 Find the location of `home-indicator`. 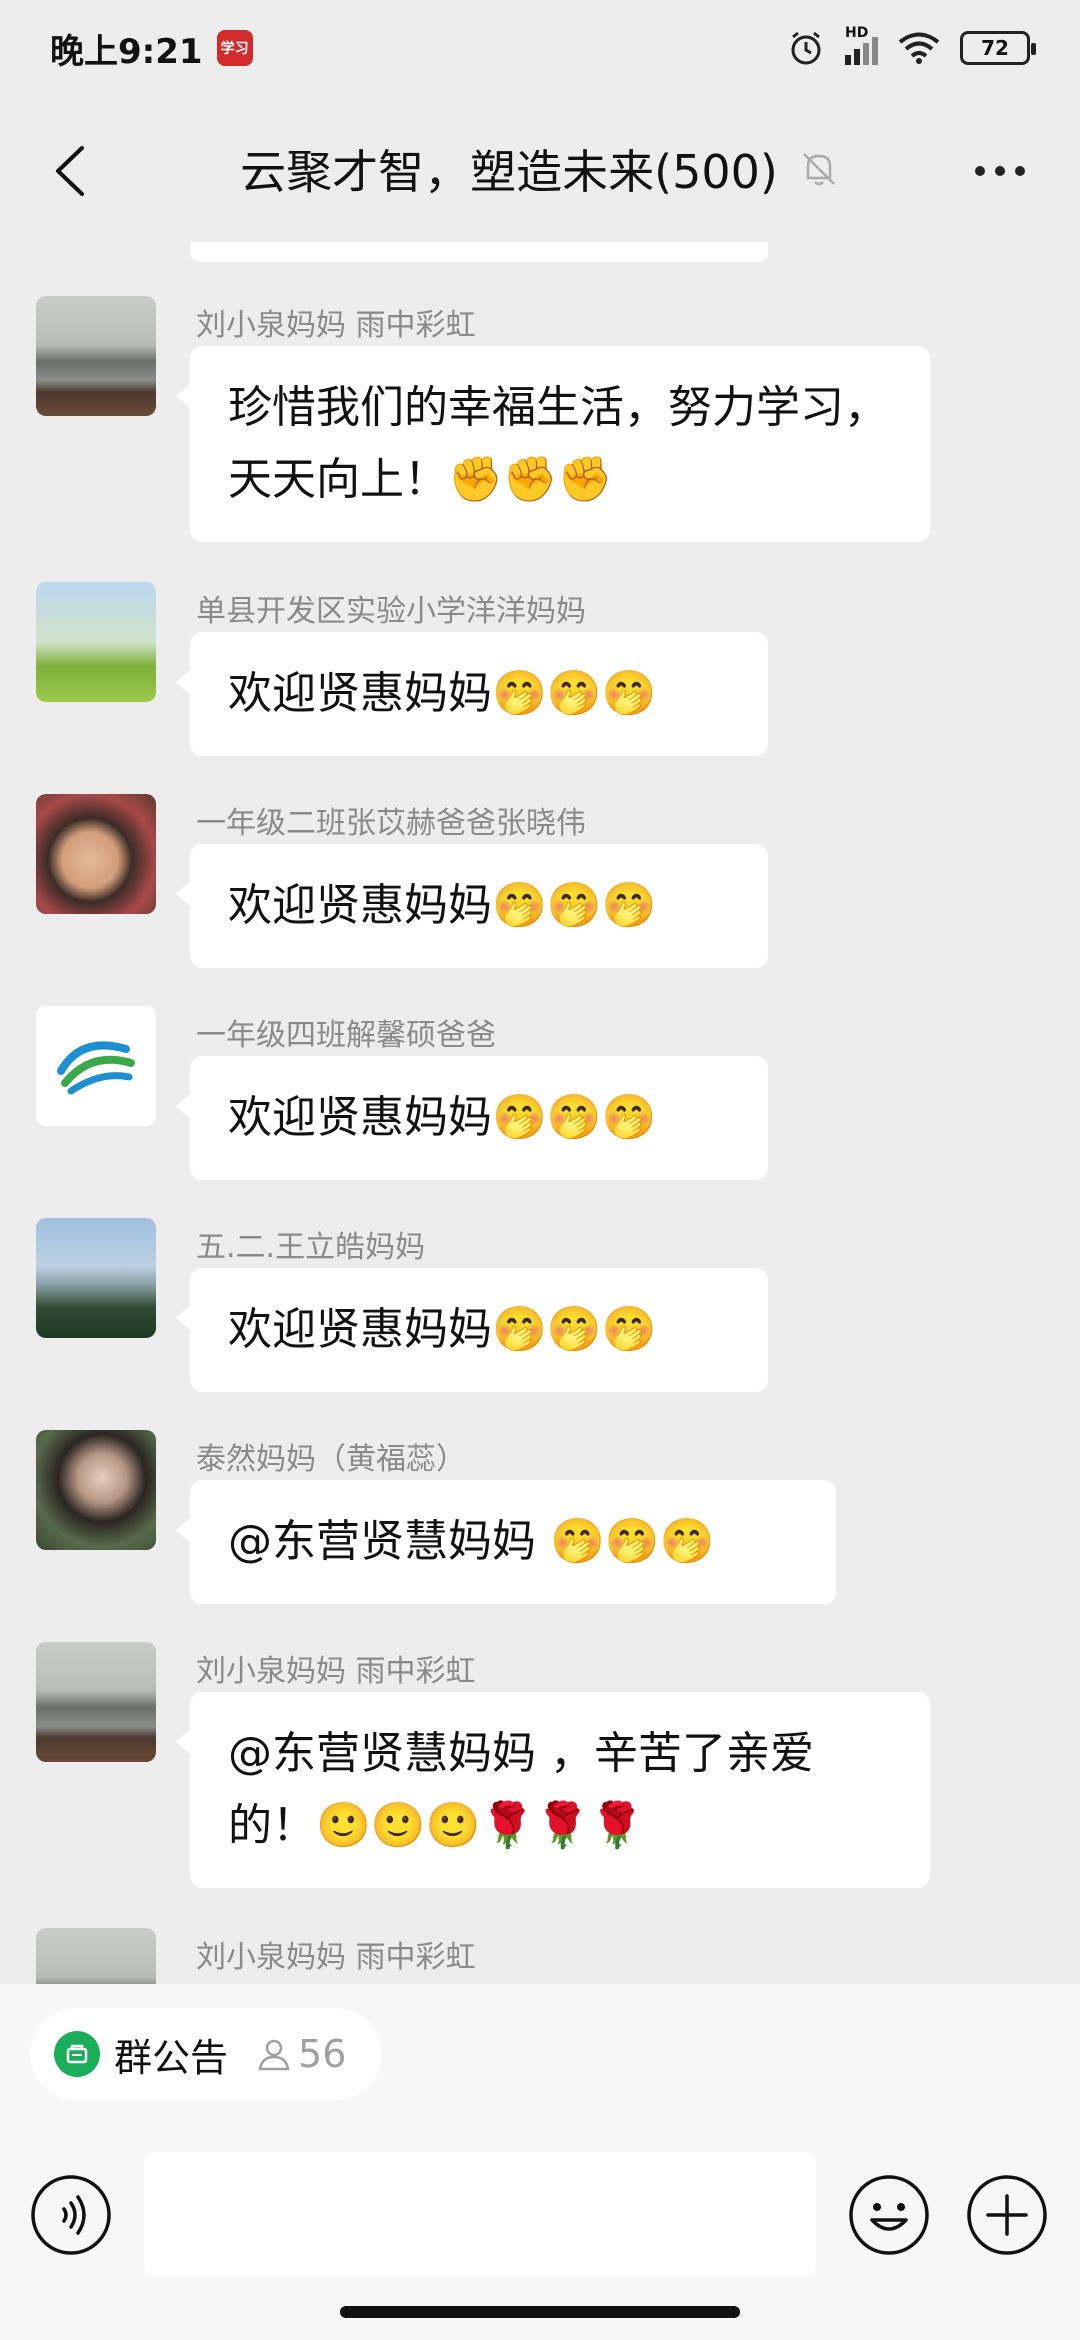

home-indicator is located at coordinates (540, 2312).